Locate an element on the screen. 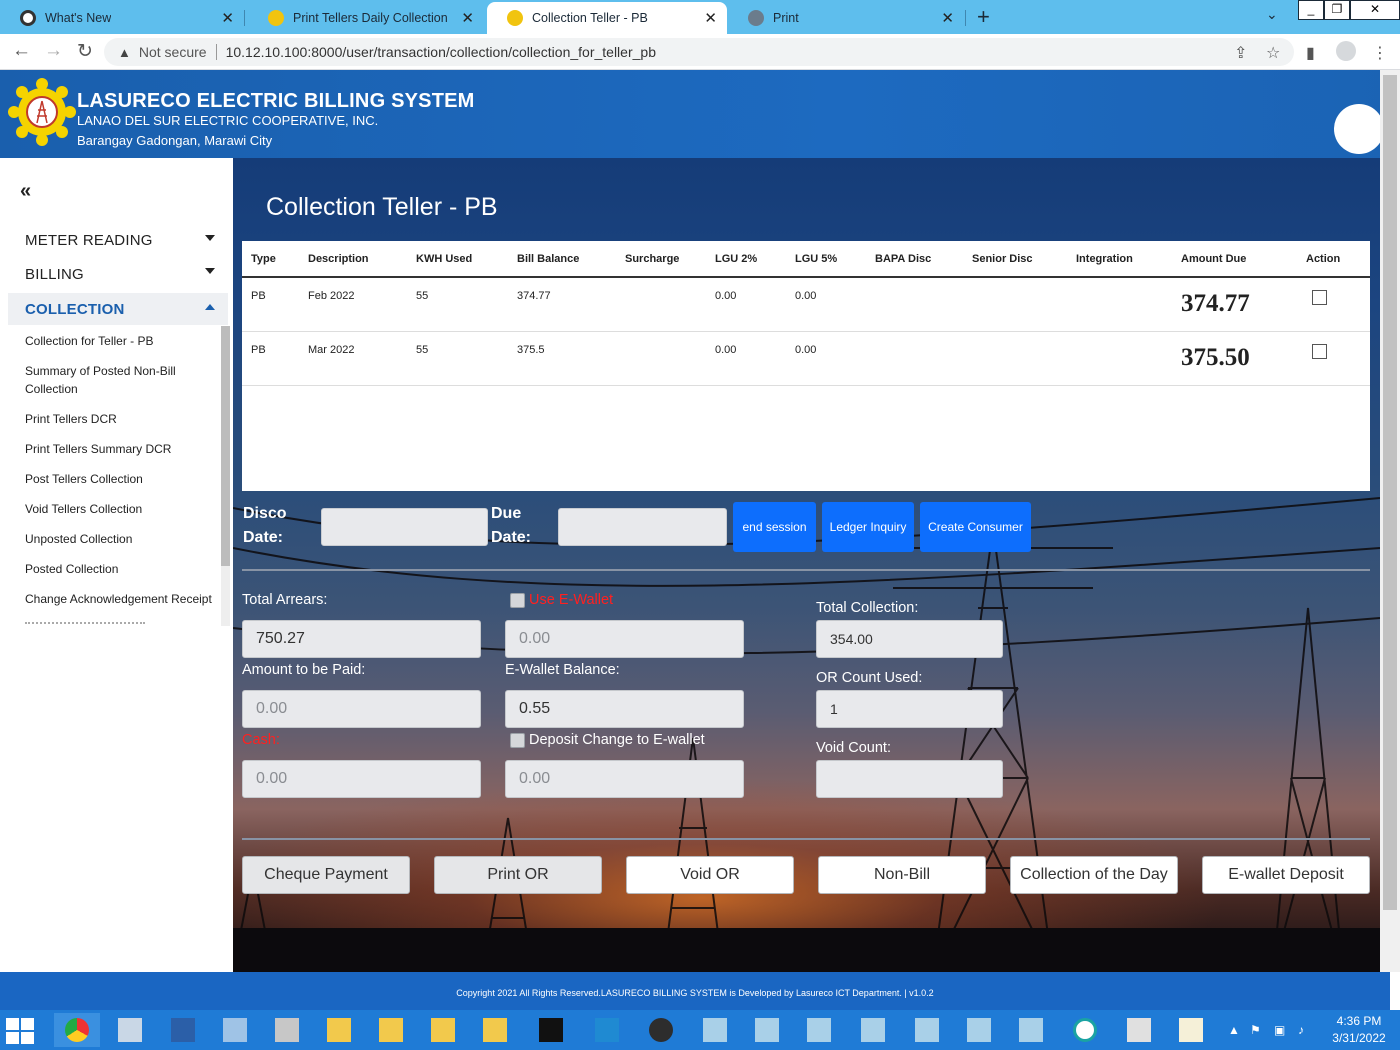 The width and height of the screenshot is (1400, 1050). taskbar-chrome-icon is located at coordinates (77, 1030).